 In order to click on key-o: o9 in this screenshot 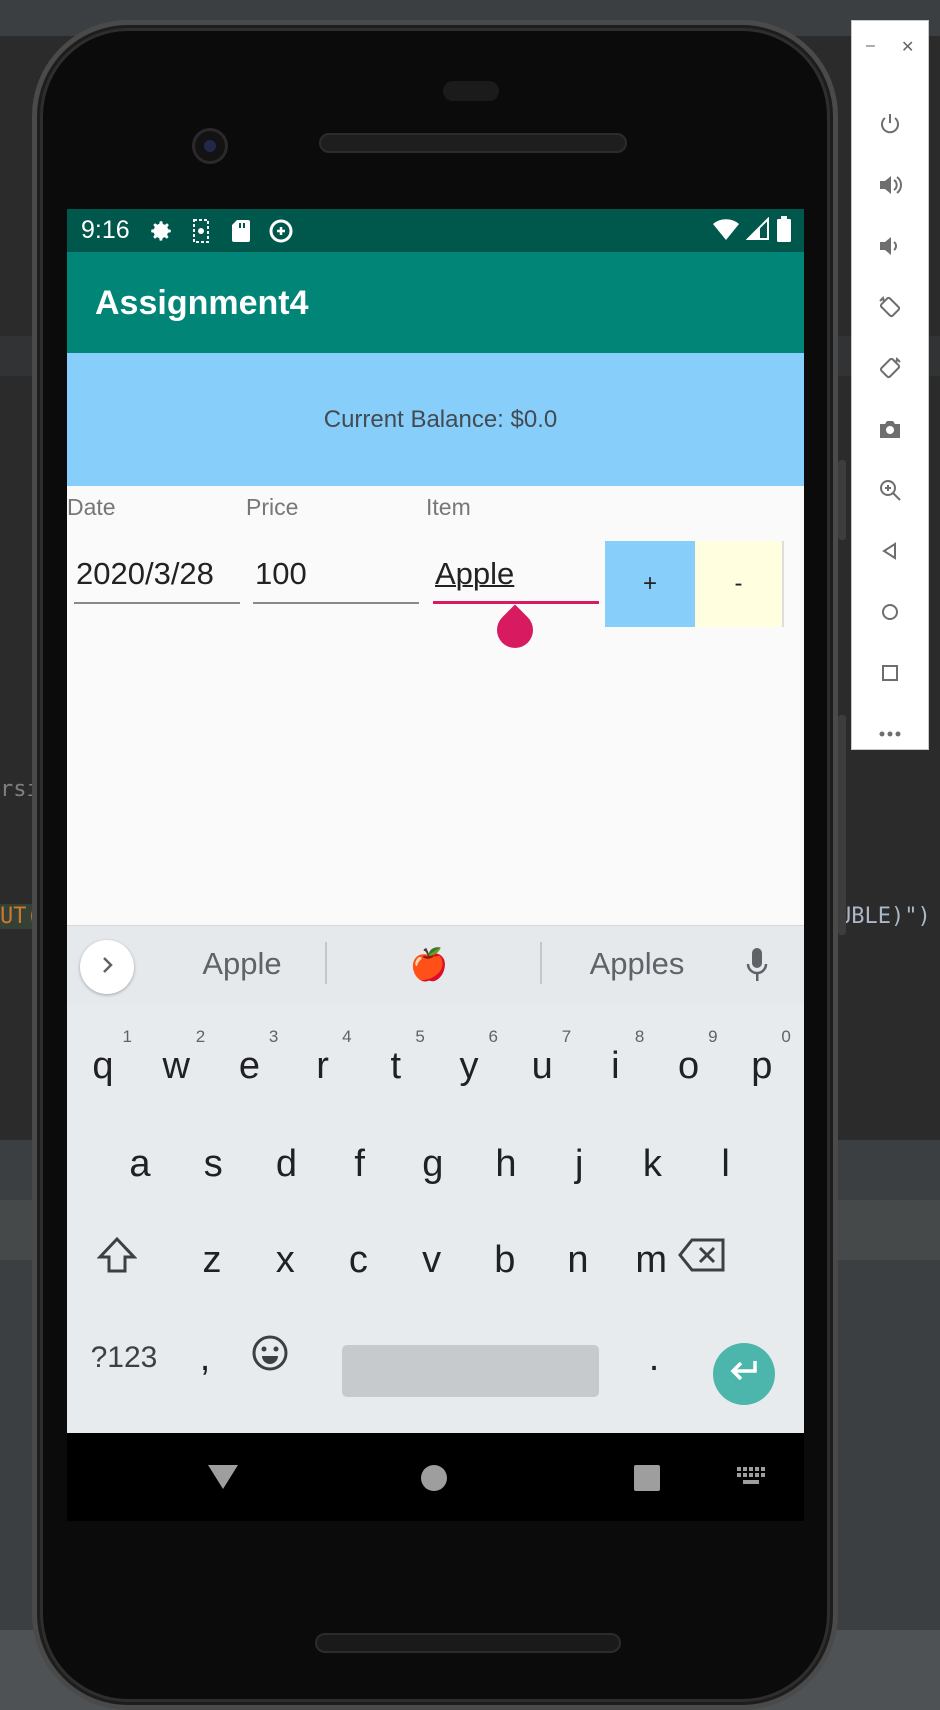, I will do `click(689, 1066)`.